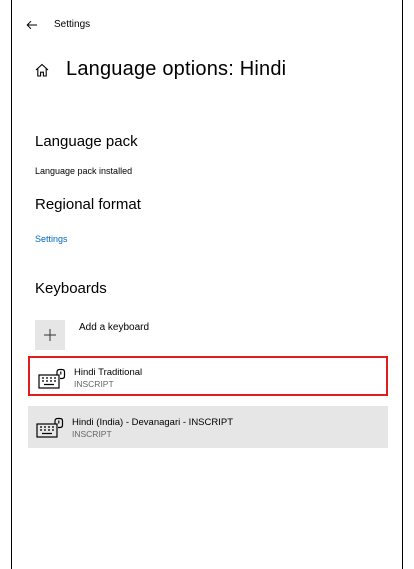  Describe the element at coordinates (92, 335) in the screenshot. I see `add-keyboard-button: Add a keyboard` at that location.